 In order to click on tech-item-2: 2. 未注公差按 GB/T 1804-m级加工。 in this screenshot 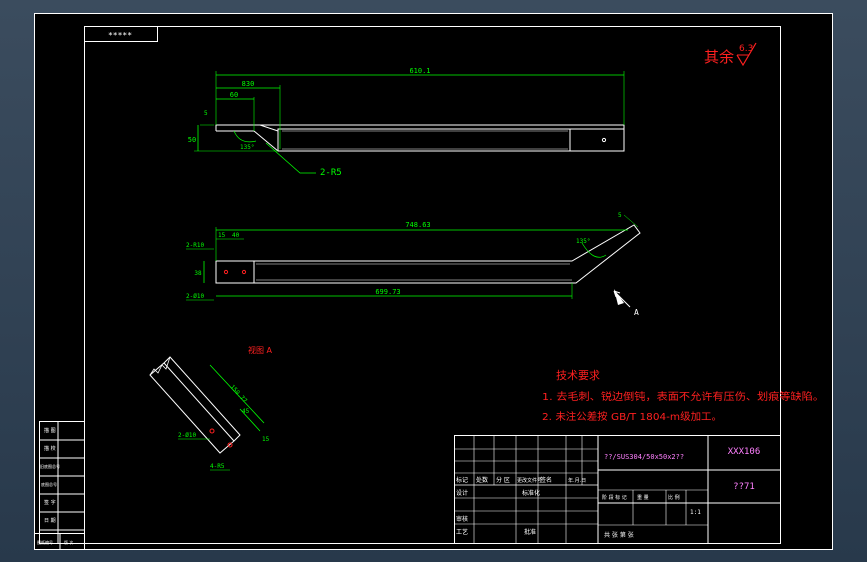, I will do `click(632, 416)`.